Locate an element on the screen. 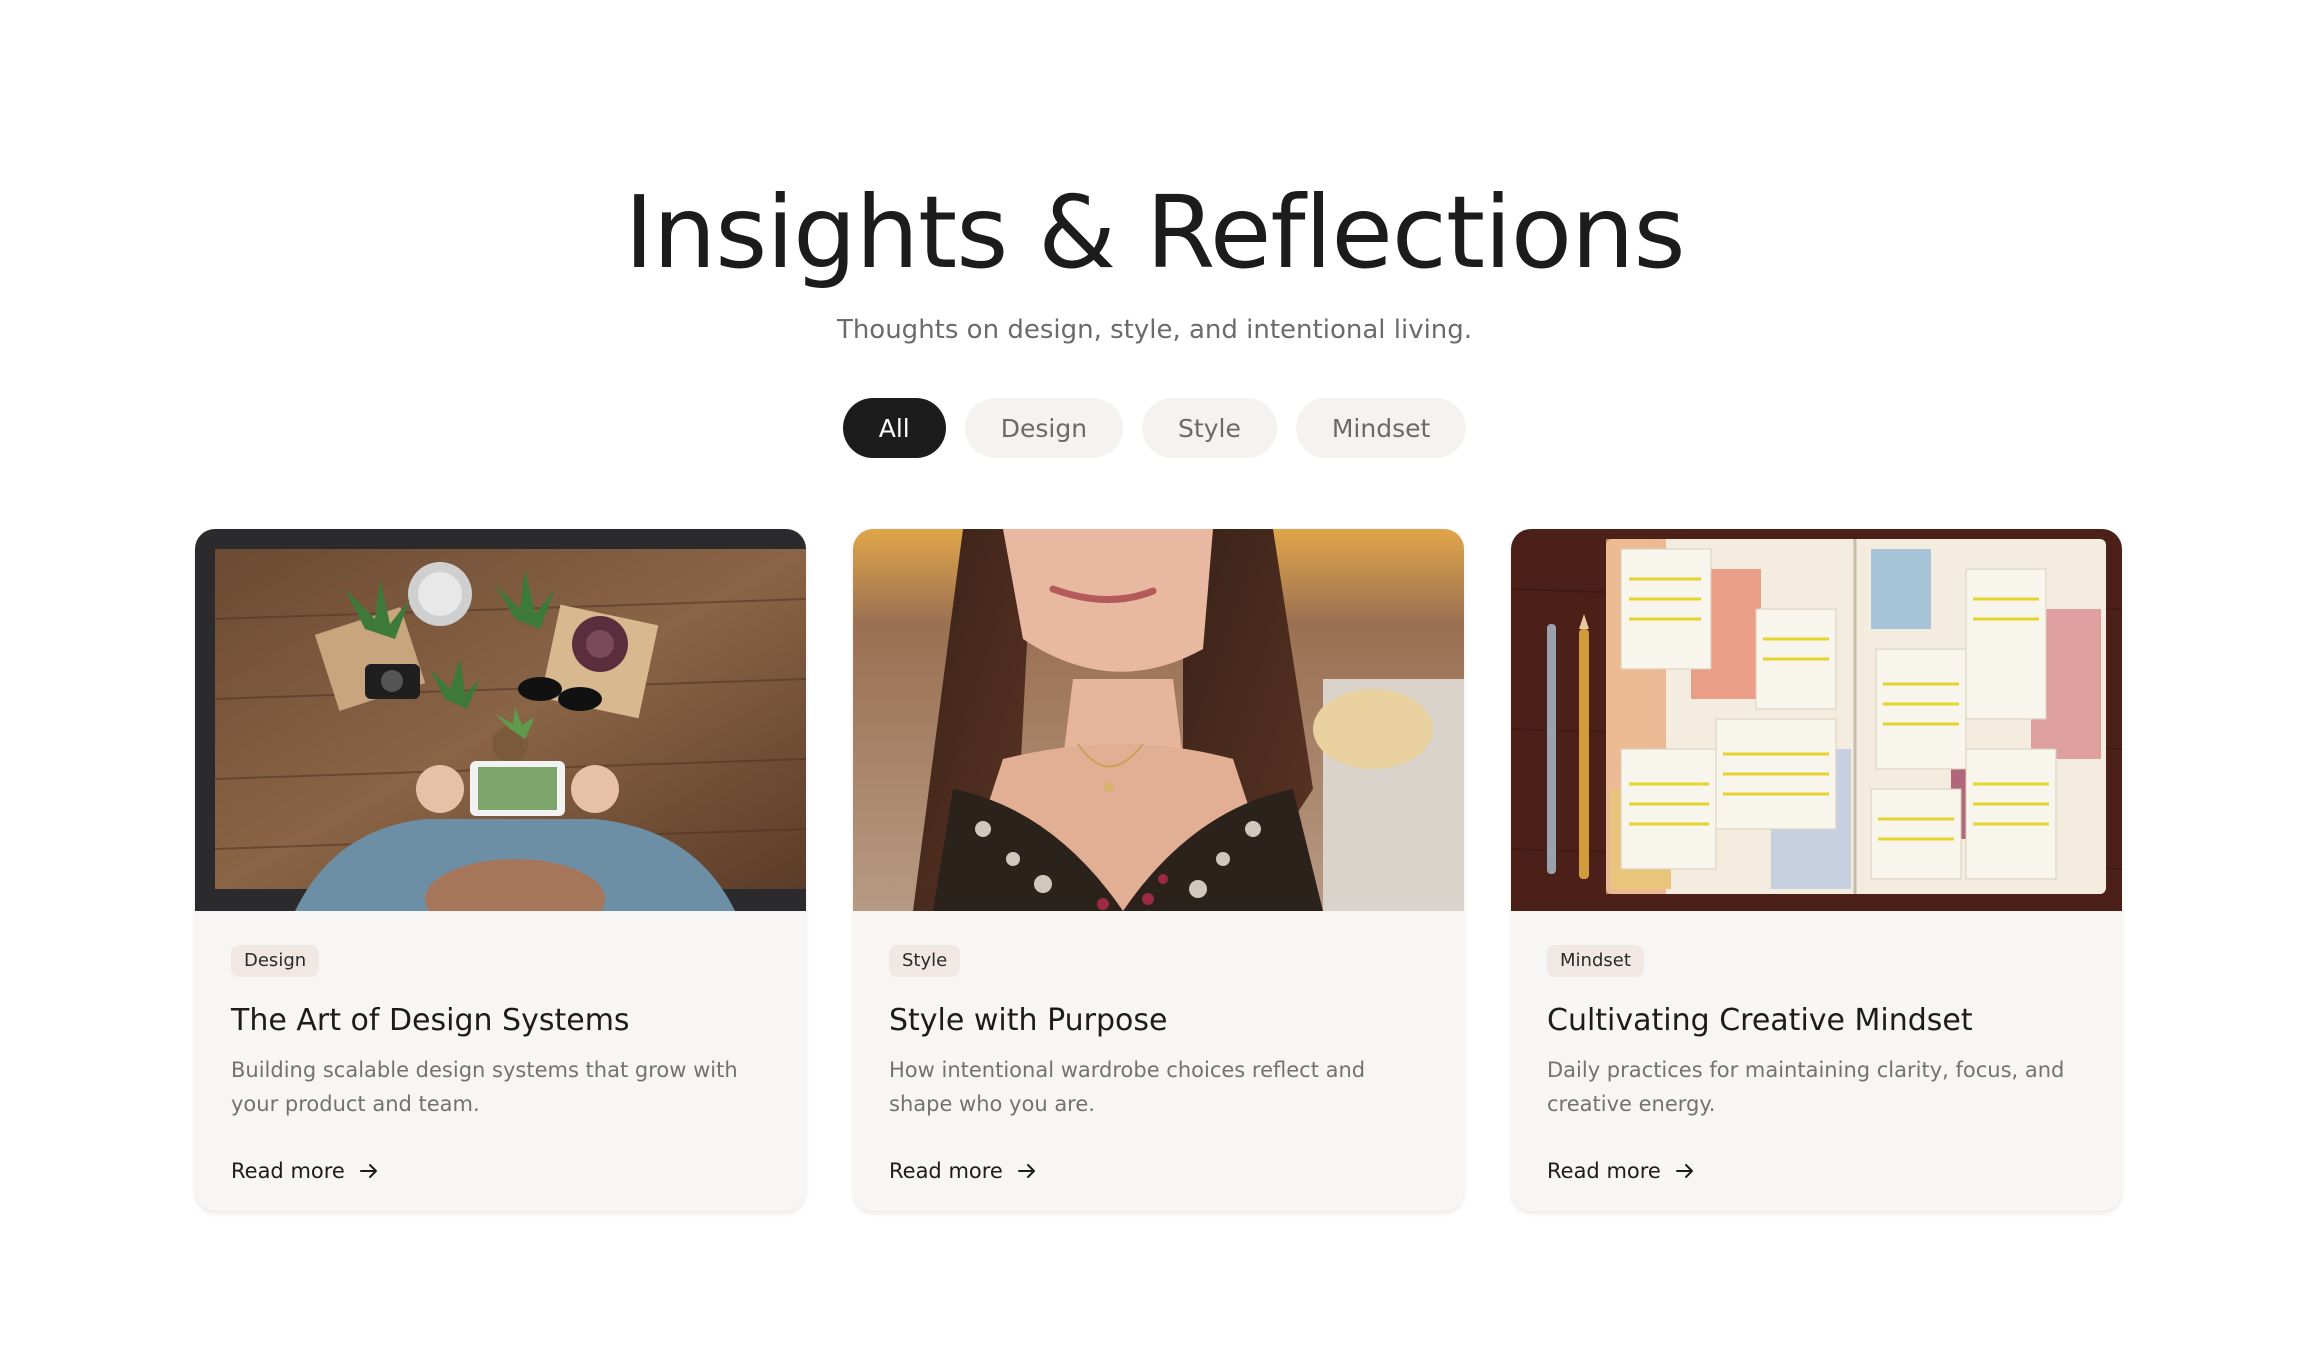 This screenshot has height=1352, width=2309. category-tag: Mindset is located at coordinates (1595, 961).